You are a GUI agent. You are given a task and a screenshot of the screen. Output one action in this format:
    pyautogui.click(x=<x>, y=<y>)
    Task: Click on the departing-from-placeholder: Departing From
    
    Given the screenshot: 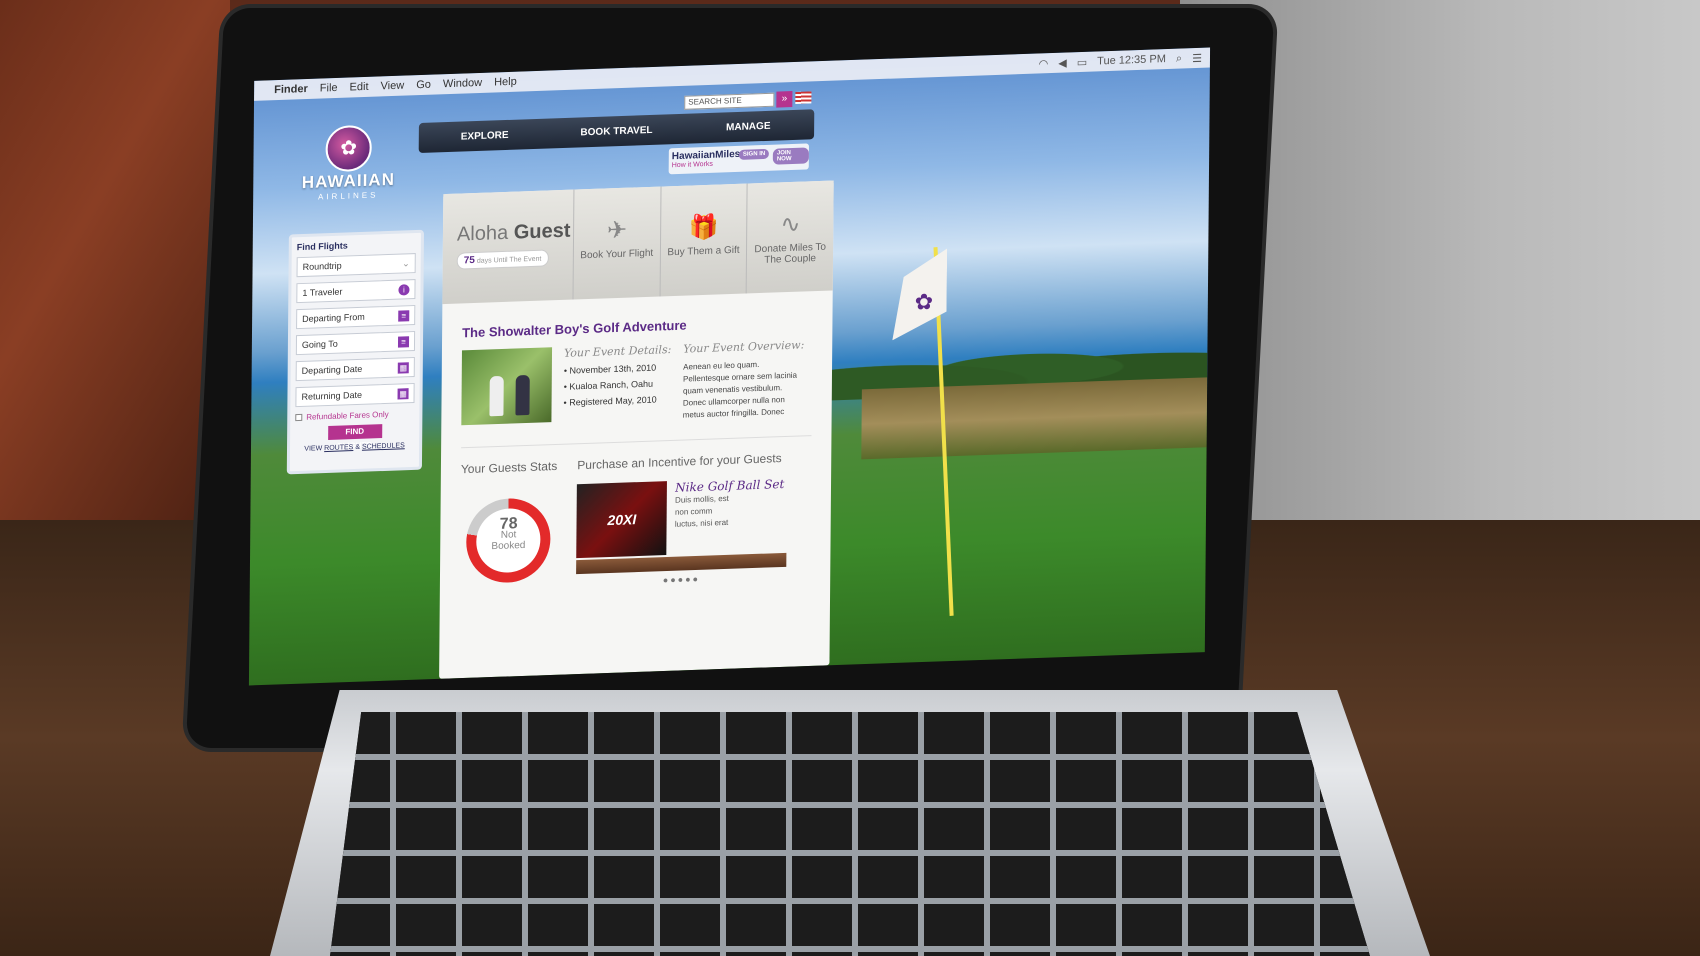 What is the action you would take?
    pyautogui.click(x=333, y=317)
    